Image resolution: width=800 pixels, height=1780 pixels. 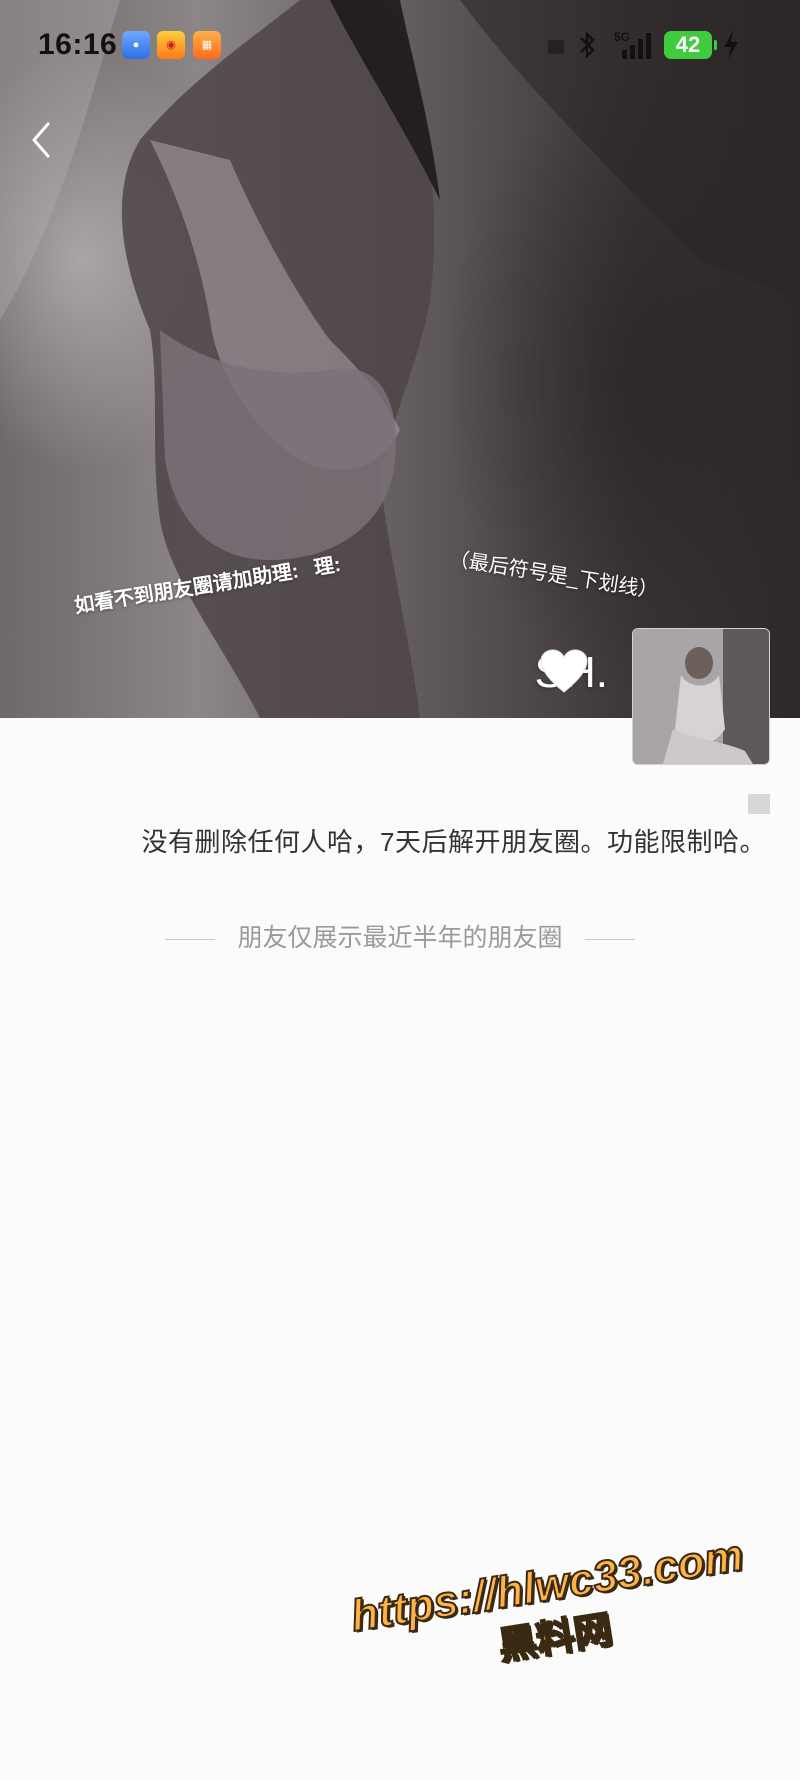 I want to click on status-bar: 16:16 ● ◉ ▦ 5G 42, so click(x=400, y=45).